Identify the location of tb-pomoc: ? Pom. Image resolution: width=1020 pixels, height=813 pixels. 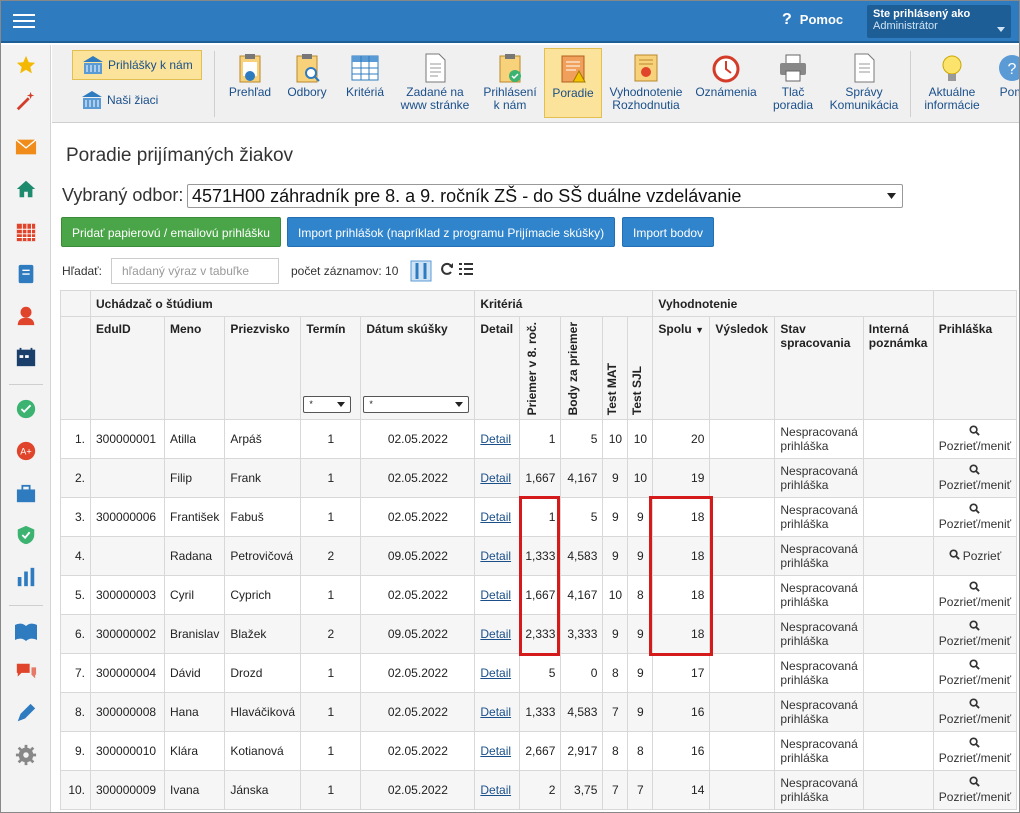
(1005, 83).